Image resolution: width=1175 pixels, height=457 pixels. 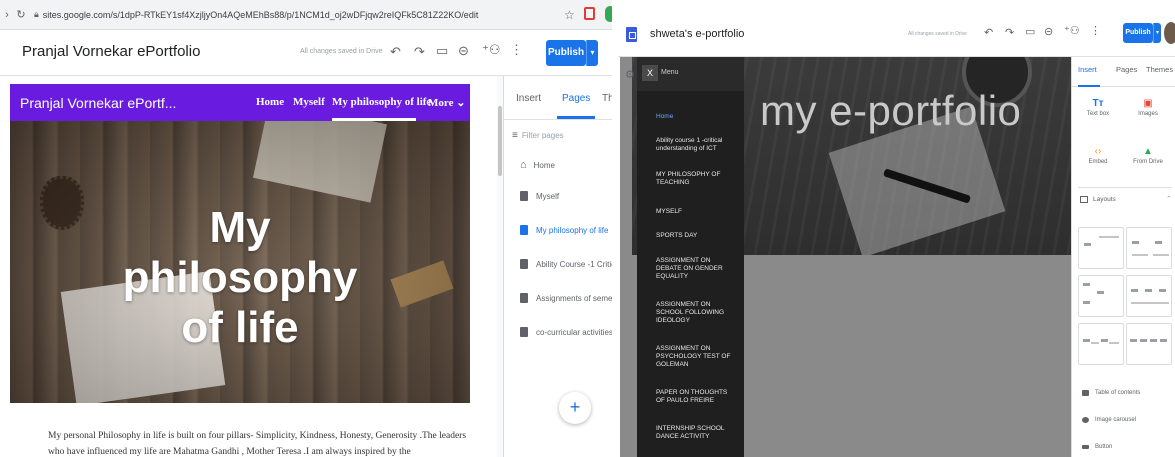 What do you see at coordinates (566, 264) in the screenshot?
I see `page-item-ability-course: Ability Course -1 Critical` at bounding box center [566, 264].